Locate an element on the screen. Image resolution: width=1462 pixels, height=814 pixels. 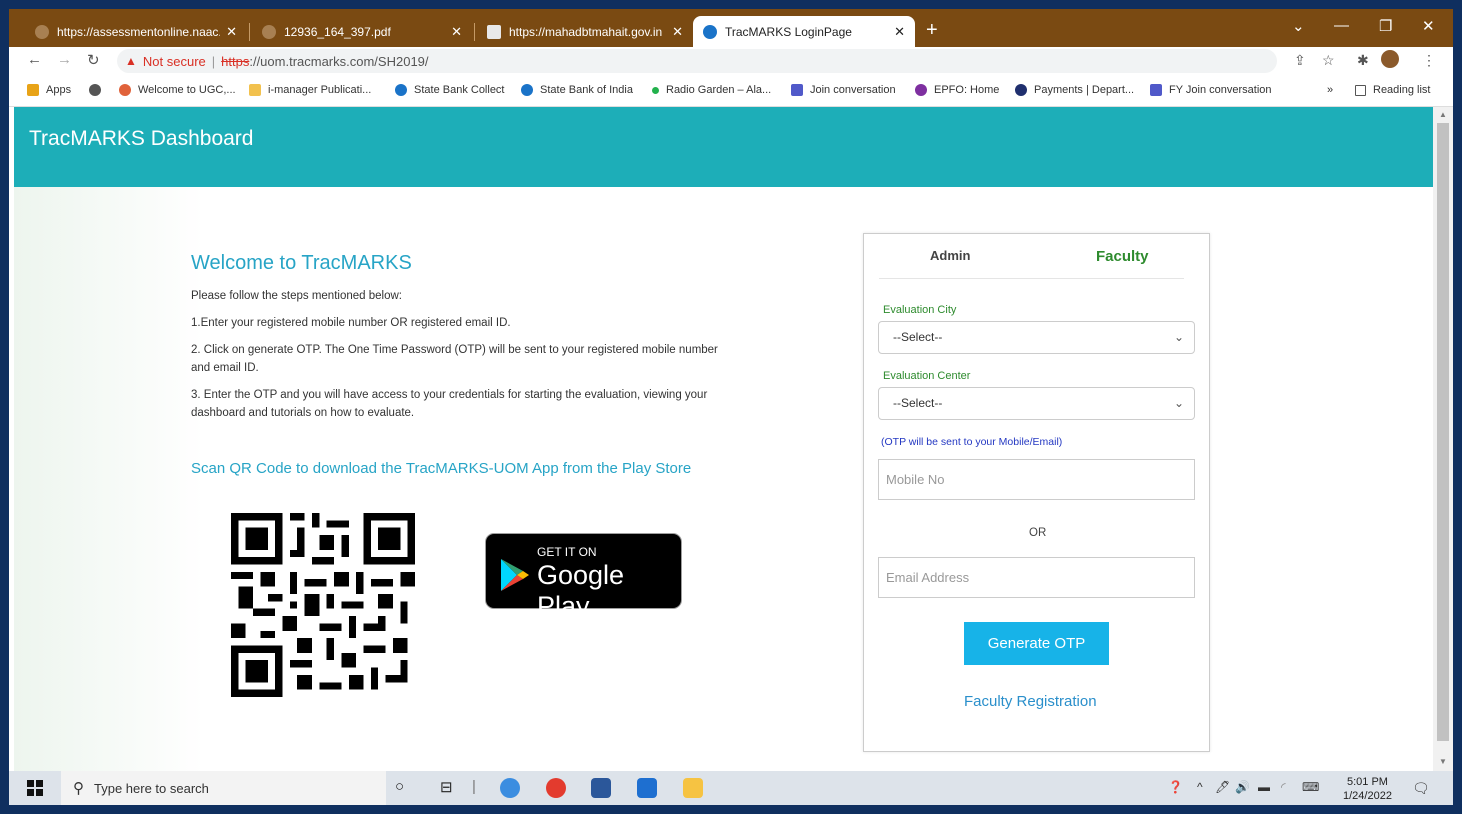
bookmark-sbi-collect: State Bank Collect is located at coordinates (450, 90).